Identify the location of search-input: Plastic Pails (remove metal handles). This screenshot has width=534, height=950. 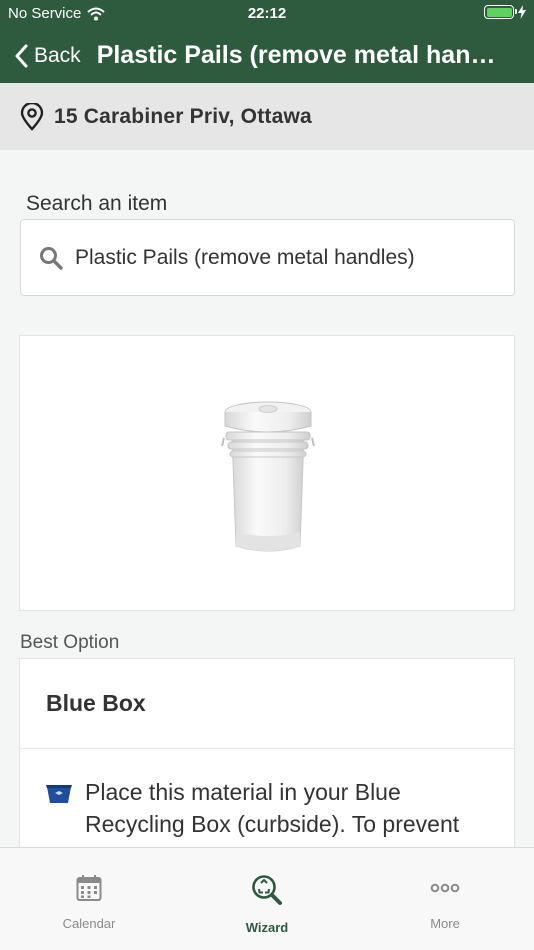
(267, 257).